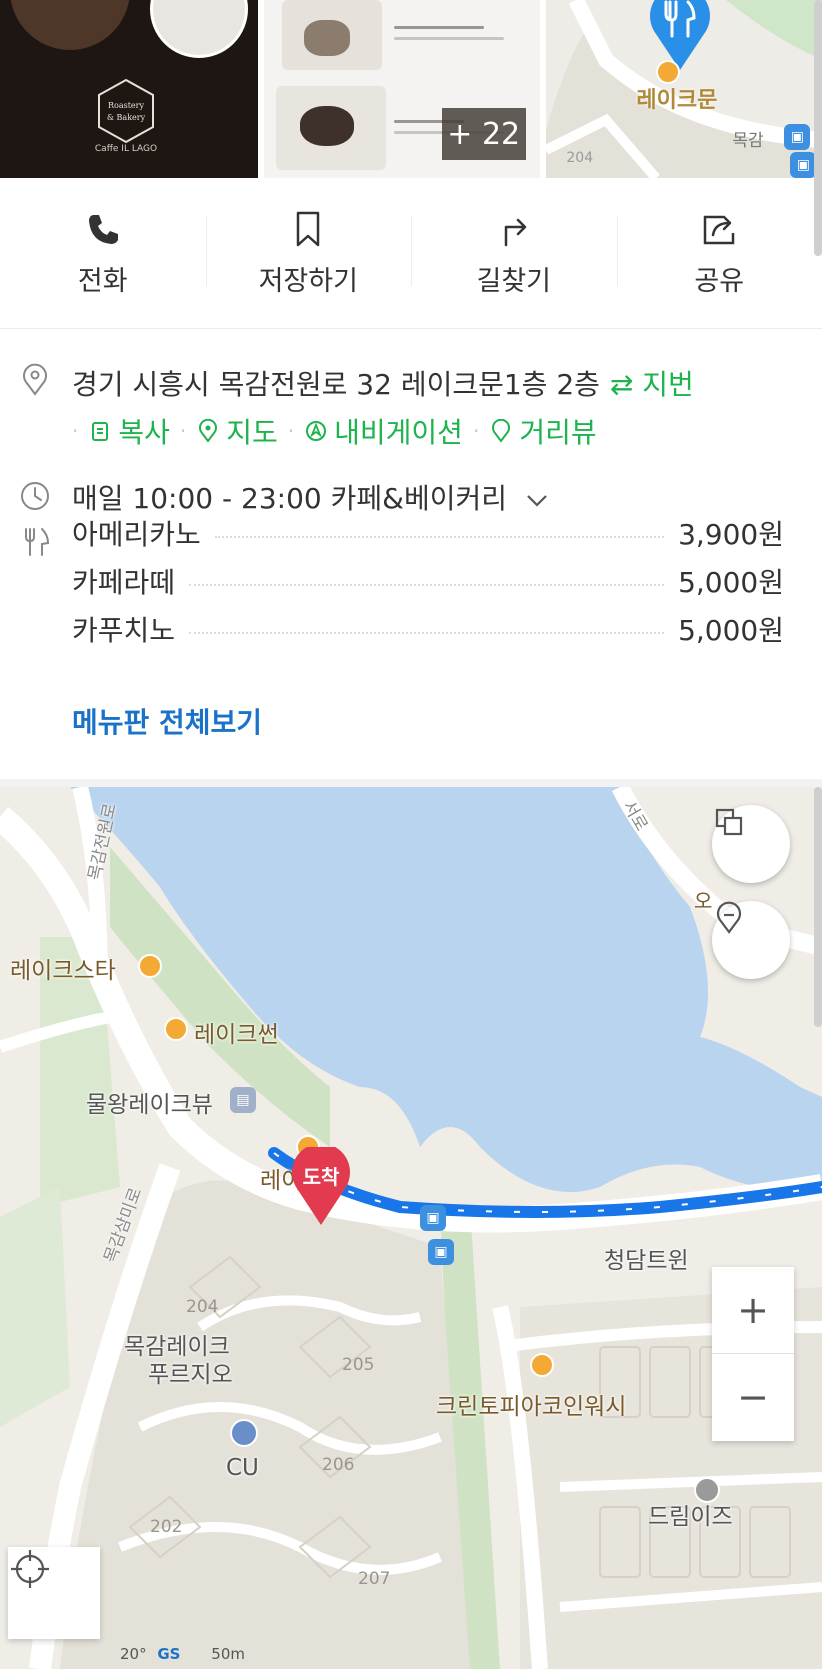  What do you see at coordinates (124, 582) in the screenshot?
I see `menu-item-name: 카페라떼` at bounding box center [124, 582].